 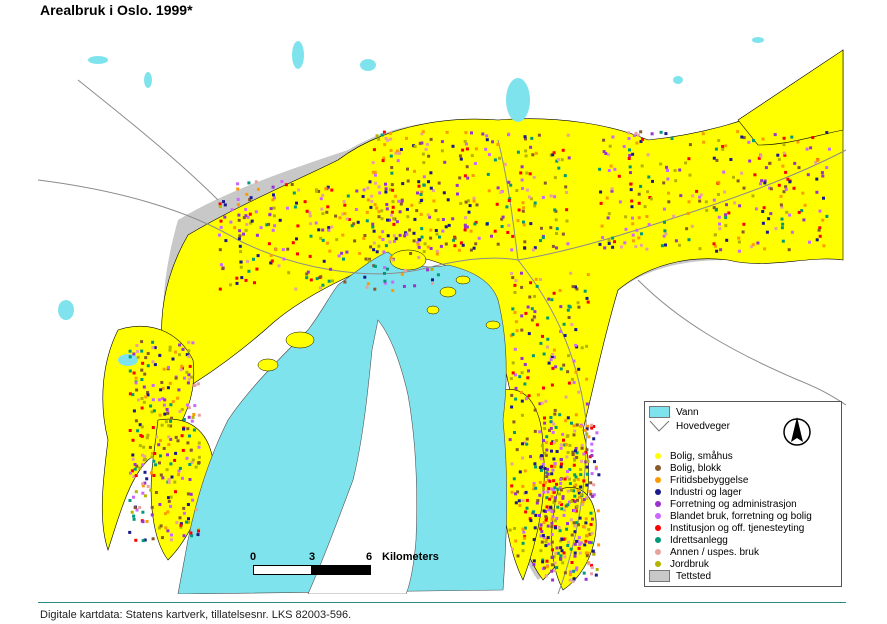 What do you see at coordinates (703, 426) in the screenshot?
I see `legend-roads-label: Hovedveger` at bounding box center [703, 426].